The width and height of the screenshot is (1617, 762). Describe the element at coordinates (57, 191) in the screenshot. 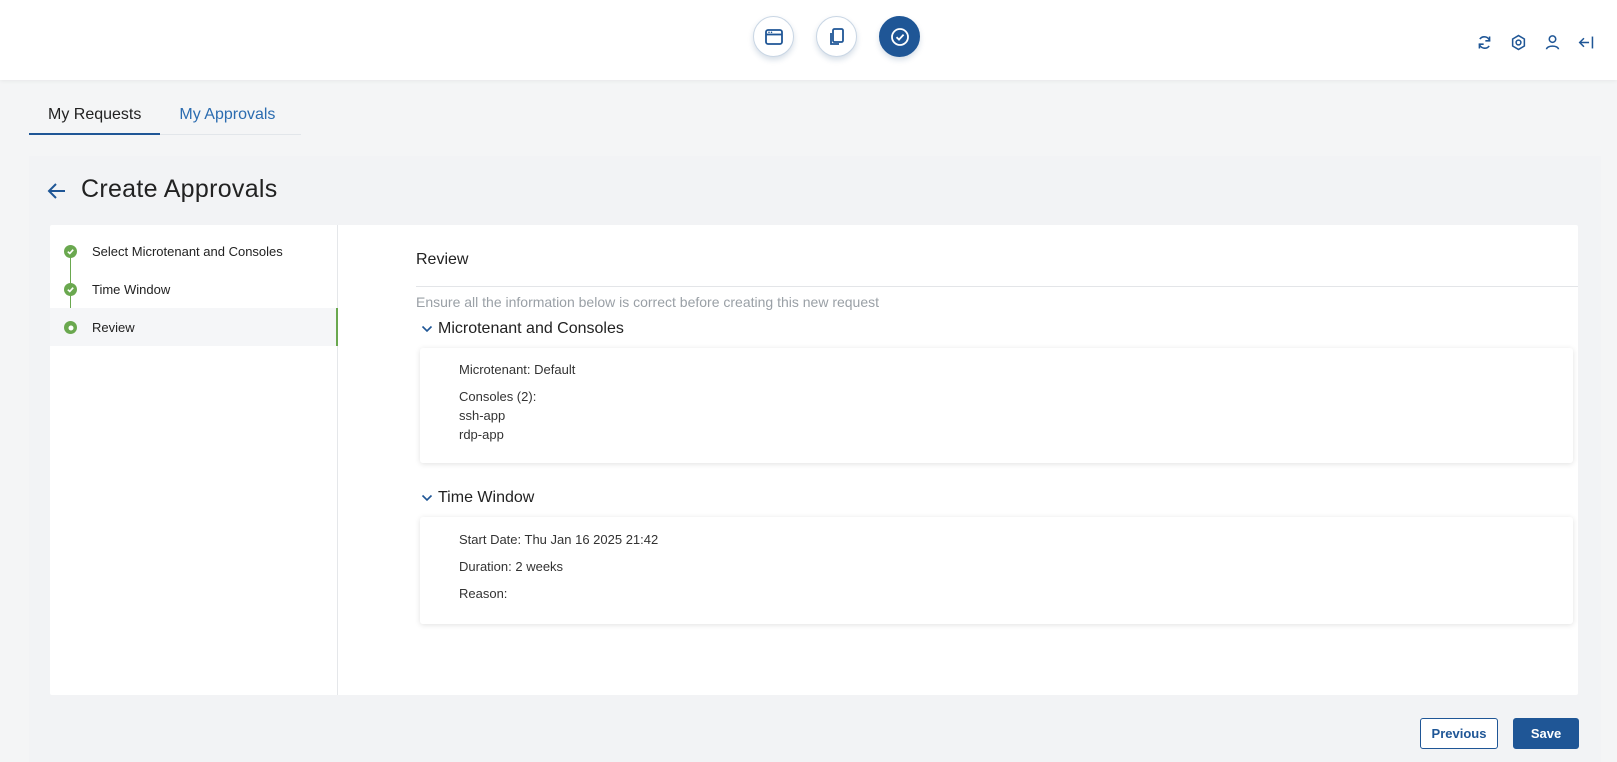

I see `back-arrow-icon` at that location.